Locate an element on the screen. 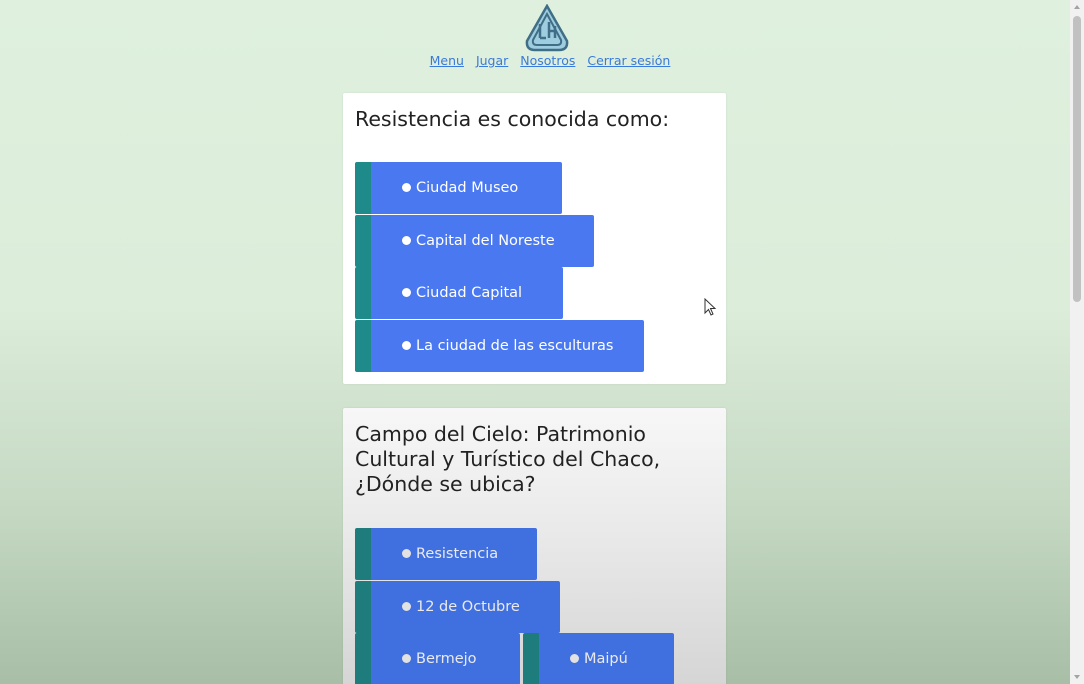 The height and width of the screenshot is (684, 1084). scroll-down-arrow-icon is located at coordinates (1077, 677).